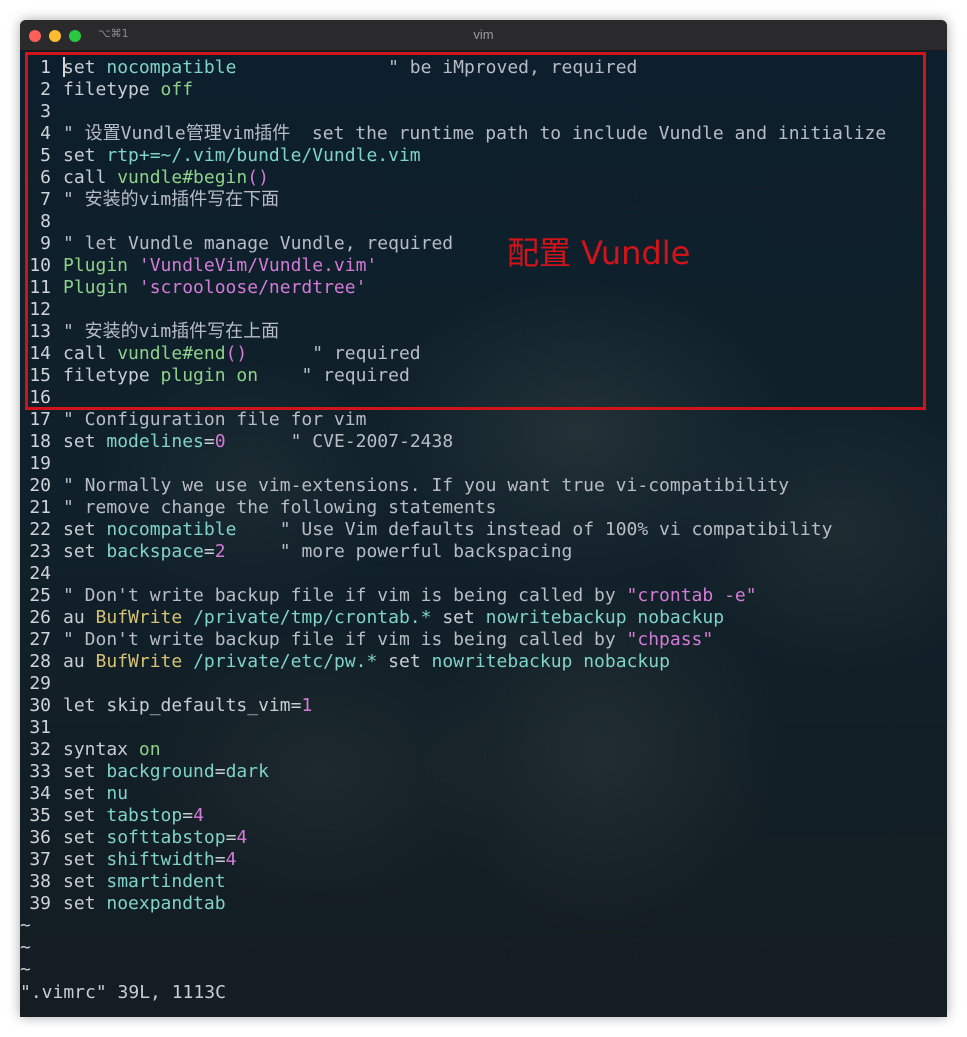 The image size is (967, 1037). What do you see at coordinates (40, 639) in the screenshot?
I see `line-number: 27` at bounding box center [40, 639].